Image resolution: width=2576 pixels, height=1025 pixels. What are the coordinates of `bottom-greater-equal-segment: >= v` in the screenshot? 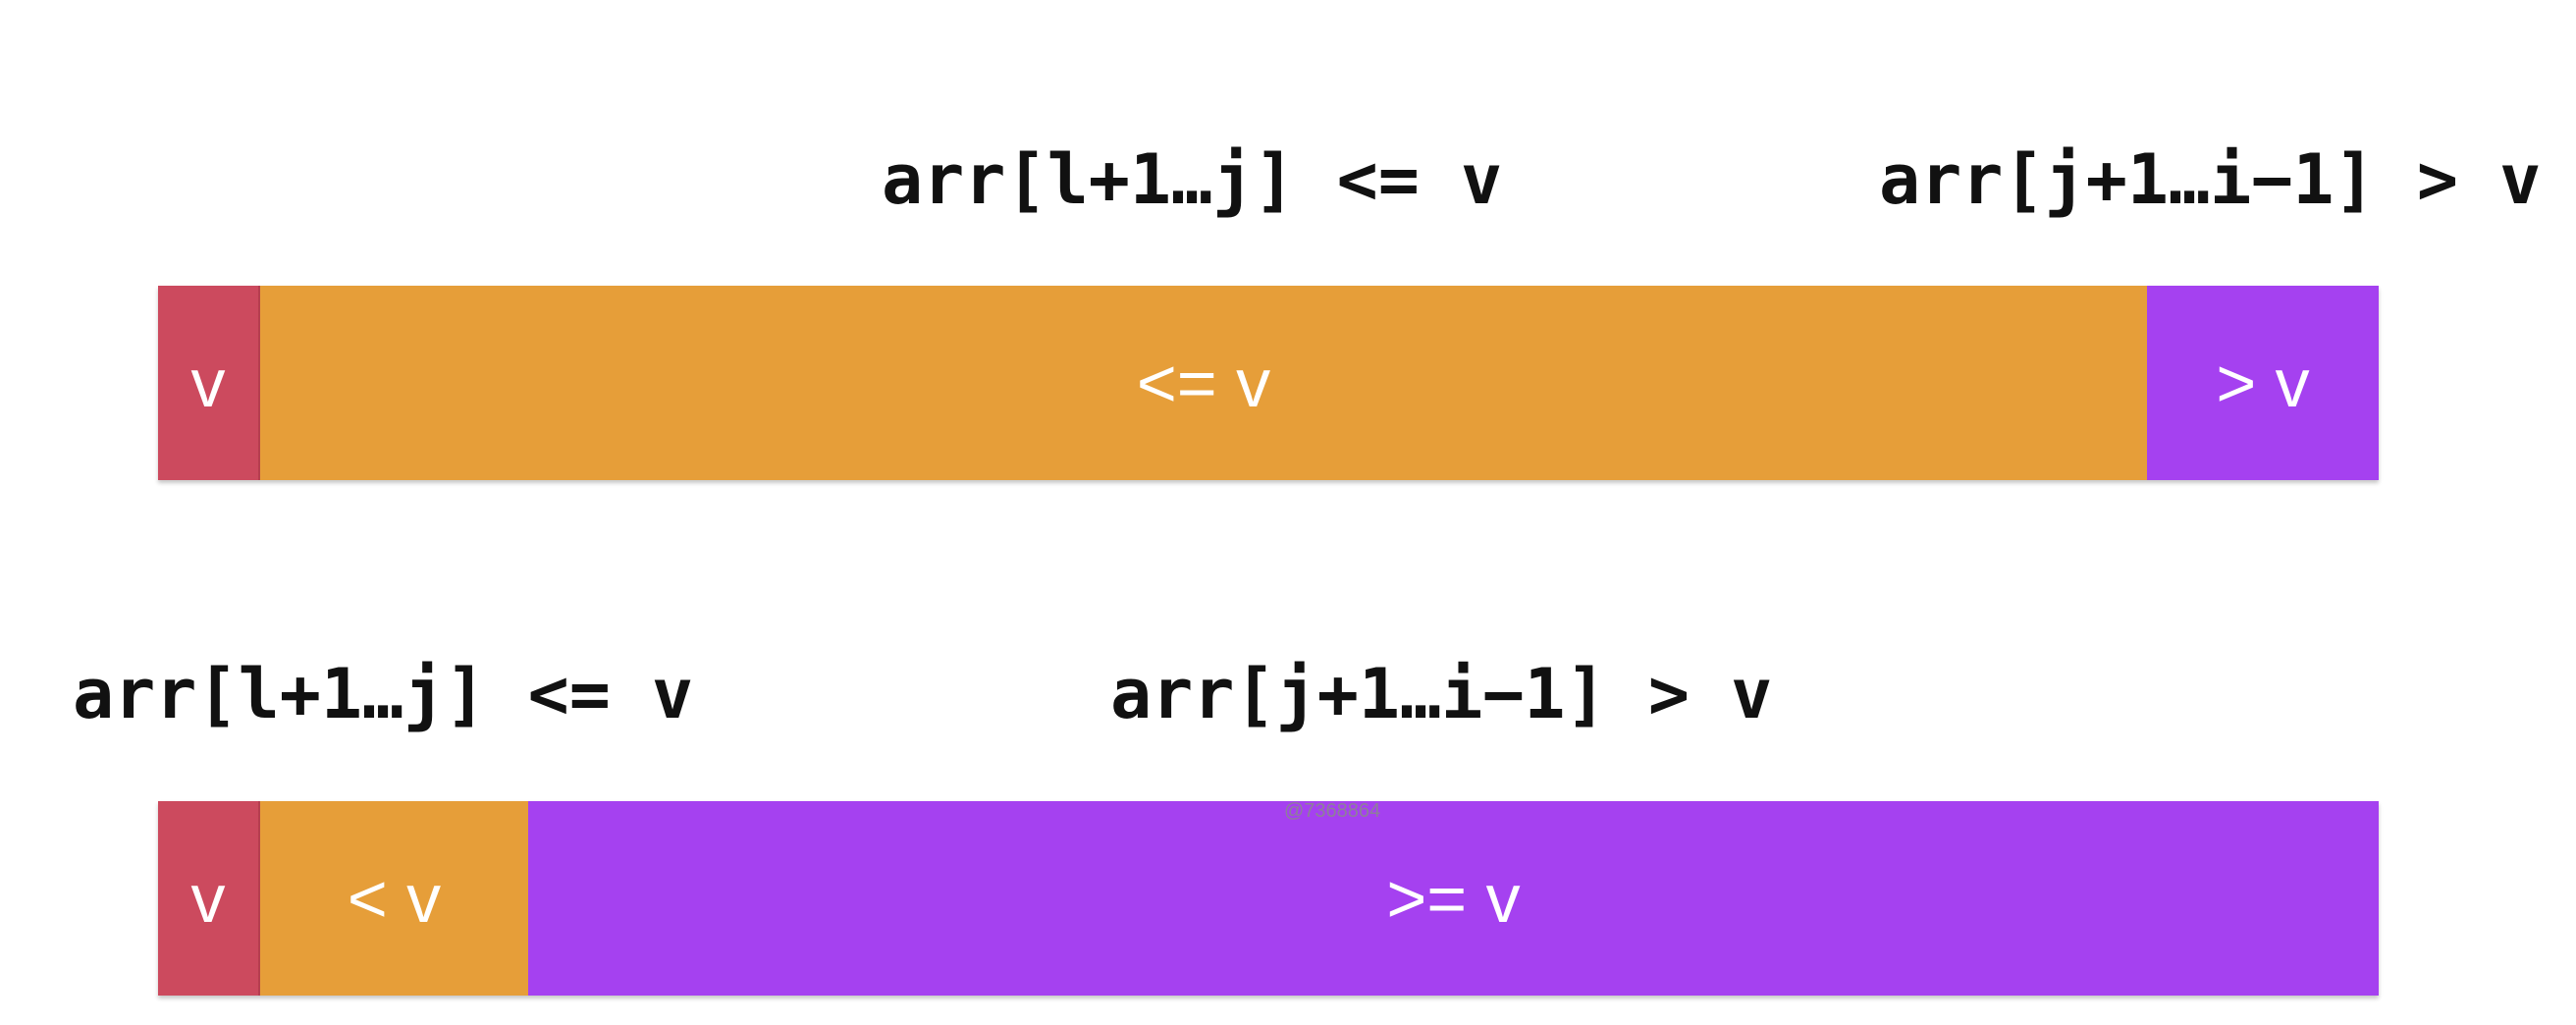 It's located at (1453, 898).